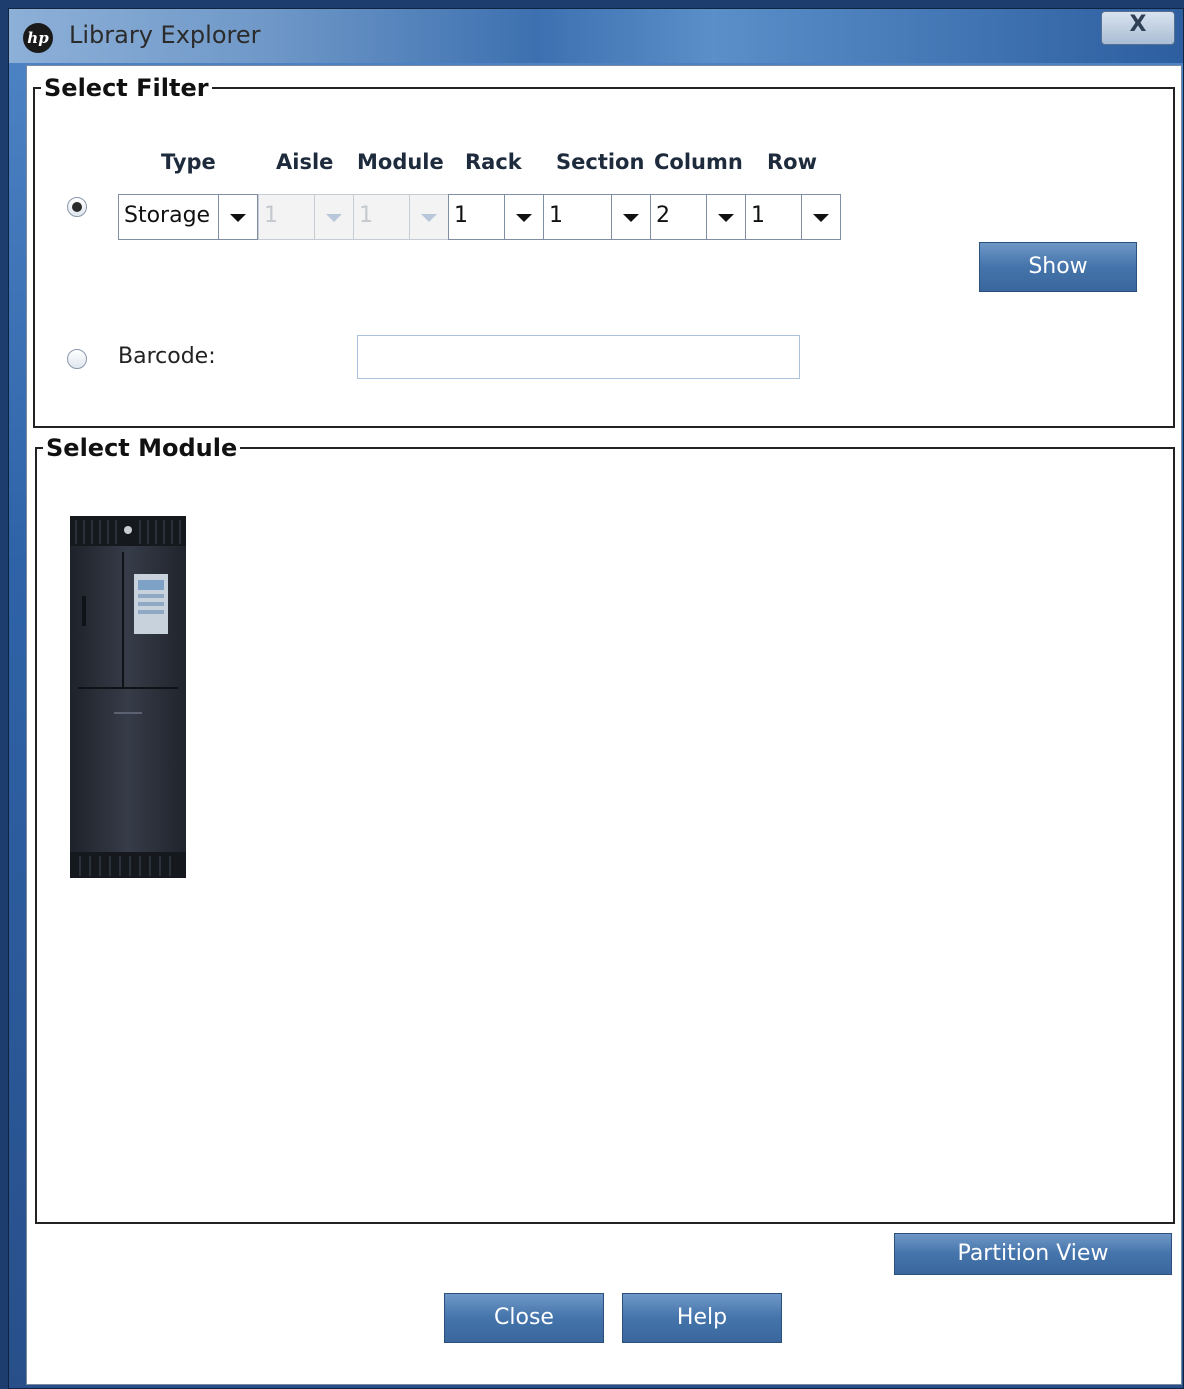  What do you see at coordinates (305, 162) in the screenshot?
I see `aisle-header: Aisle` at bounding box center [305, 162].